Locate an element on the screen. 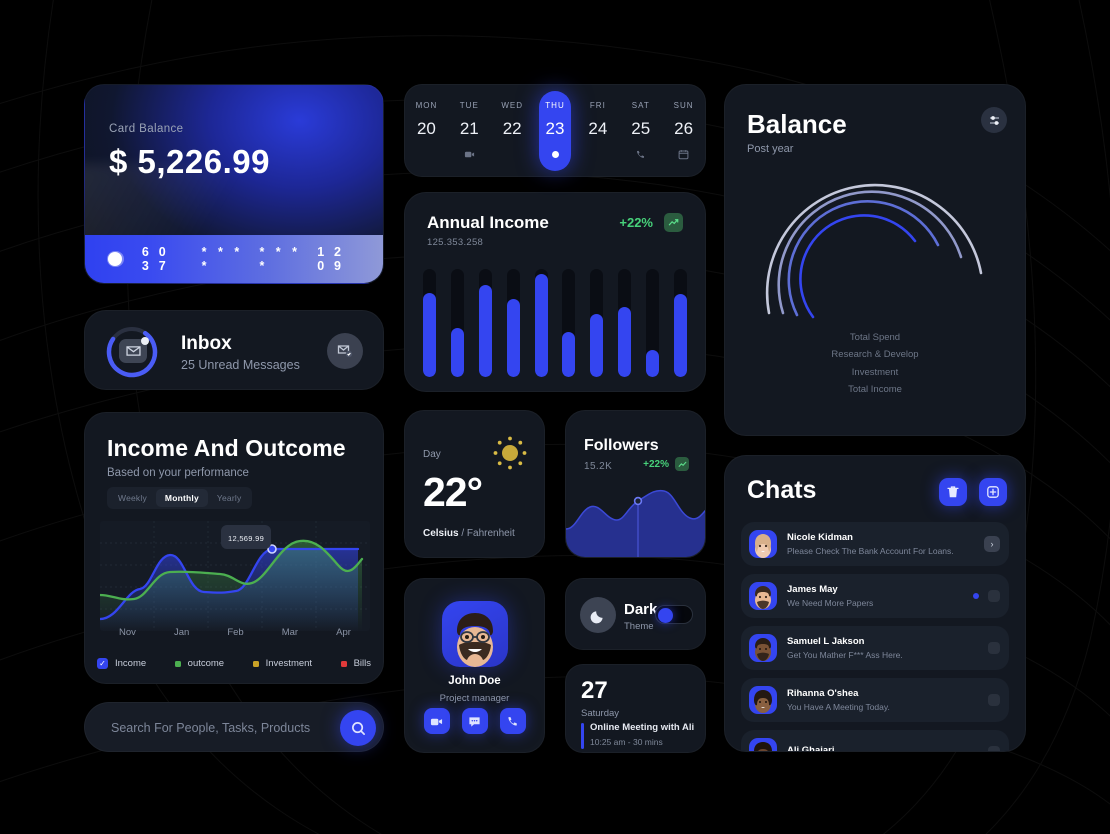  profile-widget: John Doe Project manager is located at coordinates (474, 665).